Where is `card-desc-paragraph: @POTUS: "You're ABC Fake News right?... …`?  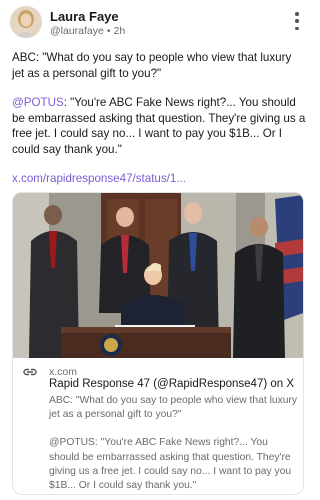 card-desc-paragraph: @POTUS: "You're ABC Fake News right?... … is located at coordinates (170, 464).